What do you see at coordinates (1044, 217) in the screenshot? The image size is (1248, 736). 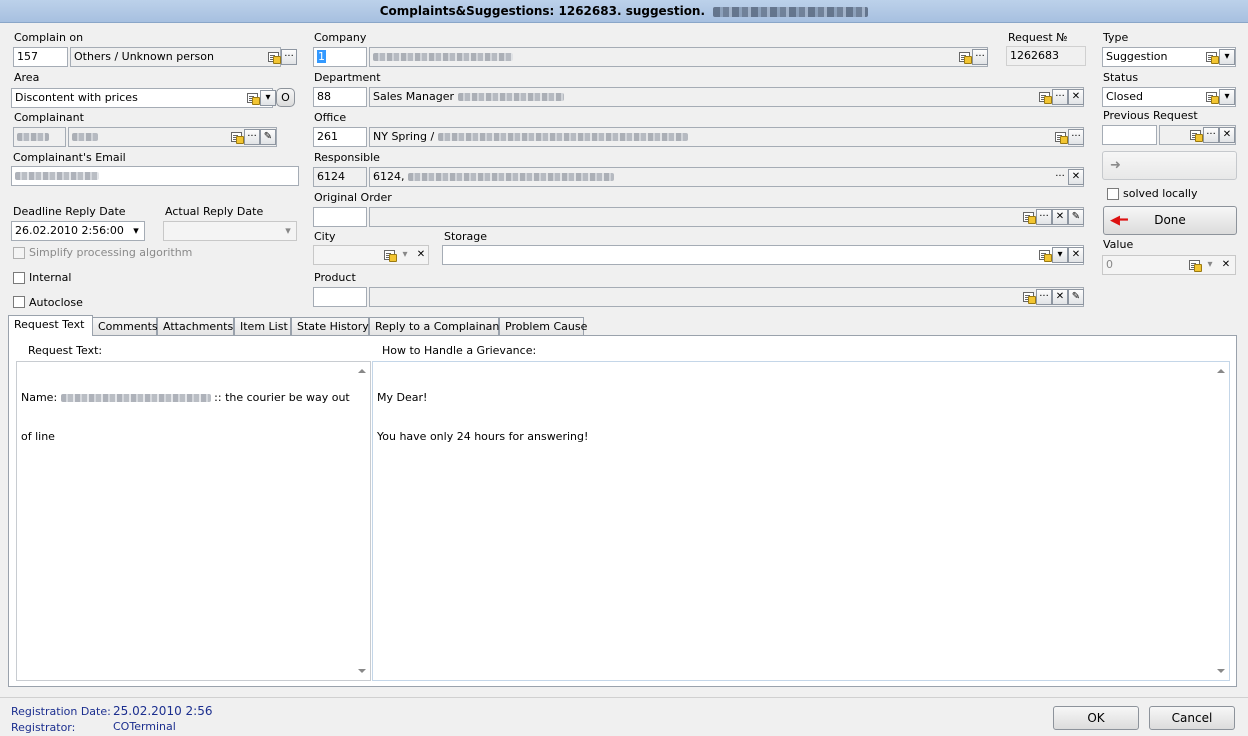 I see `original-order-ellipsis-button: ···` at bounding box center [1044, 217].